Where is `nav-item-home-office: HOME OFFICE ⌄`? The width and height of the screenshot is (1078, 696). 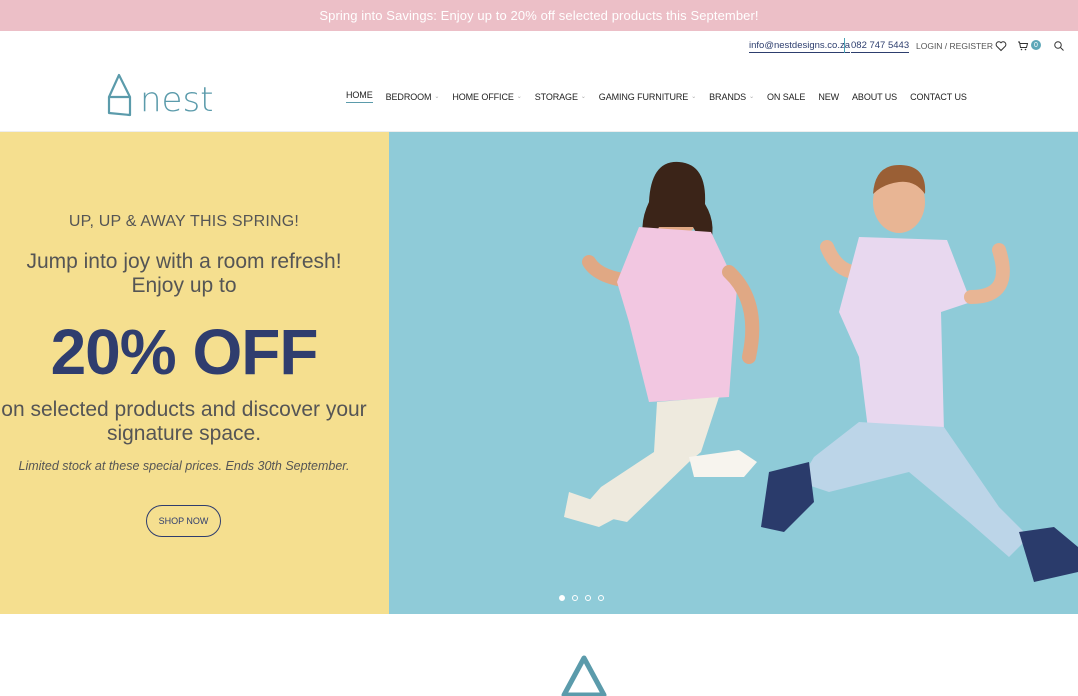
nav-item-home-office: HOME OFFICE ⌄ is located at coordinates (486, 97).